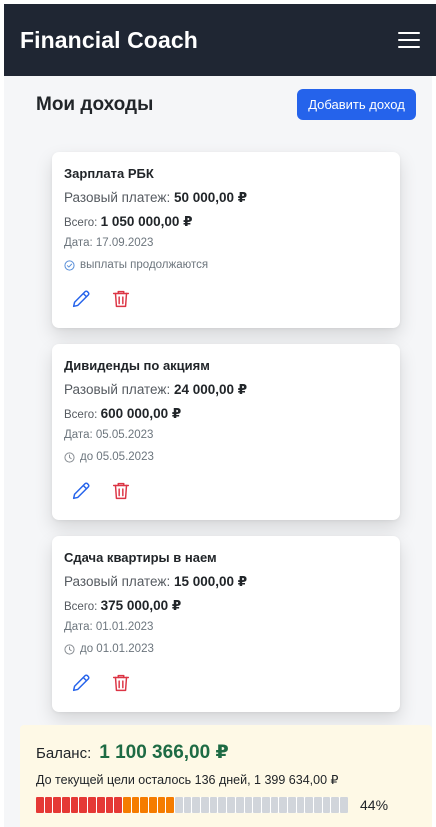  Describe the element at coordinates (141, 605) in the screenshot. I see `total-value: 375 000,00 ₽` at that location.